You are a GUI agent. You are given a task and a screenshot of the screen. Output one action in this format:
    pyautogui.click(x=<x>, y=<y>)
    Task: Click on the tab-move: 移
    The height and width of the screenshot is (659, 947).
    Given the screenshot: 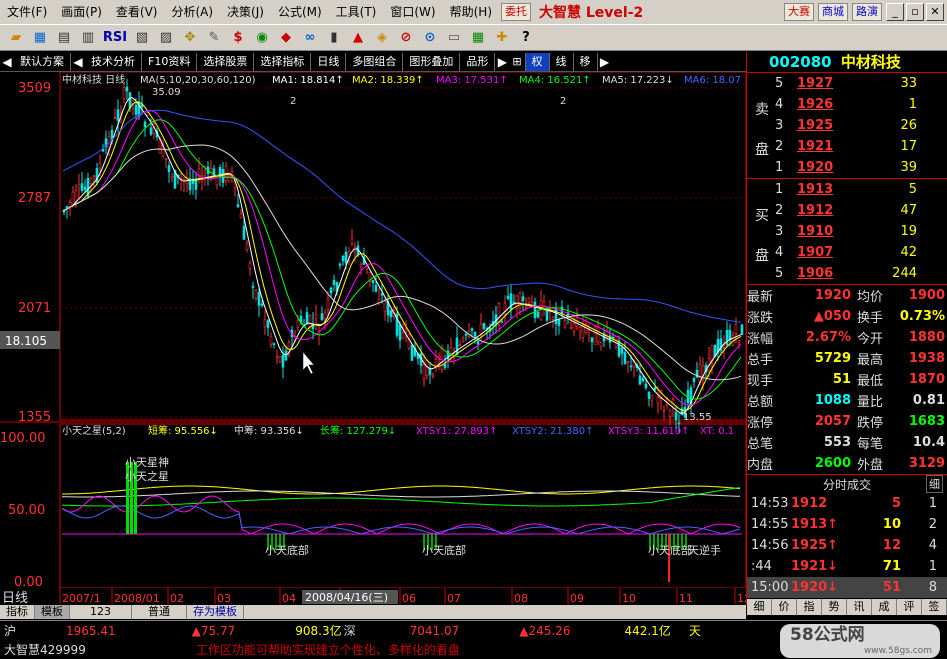 What is the action you would take?
    pyautogui.click(x=586, y=61)
    